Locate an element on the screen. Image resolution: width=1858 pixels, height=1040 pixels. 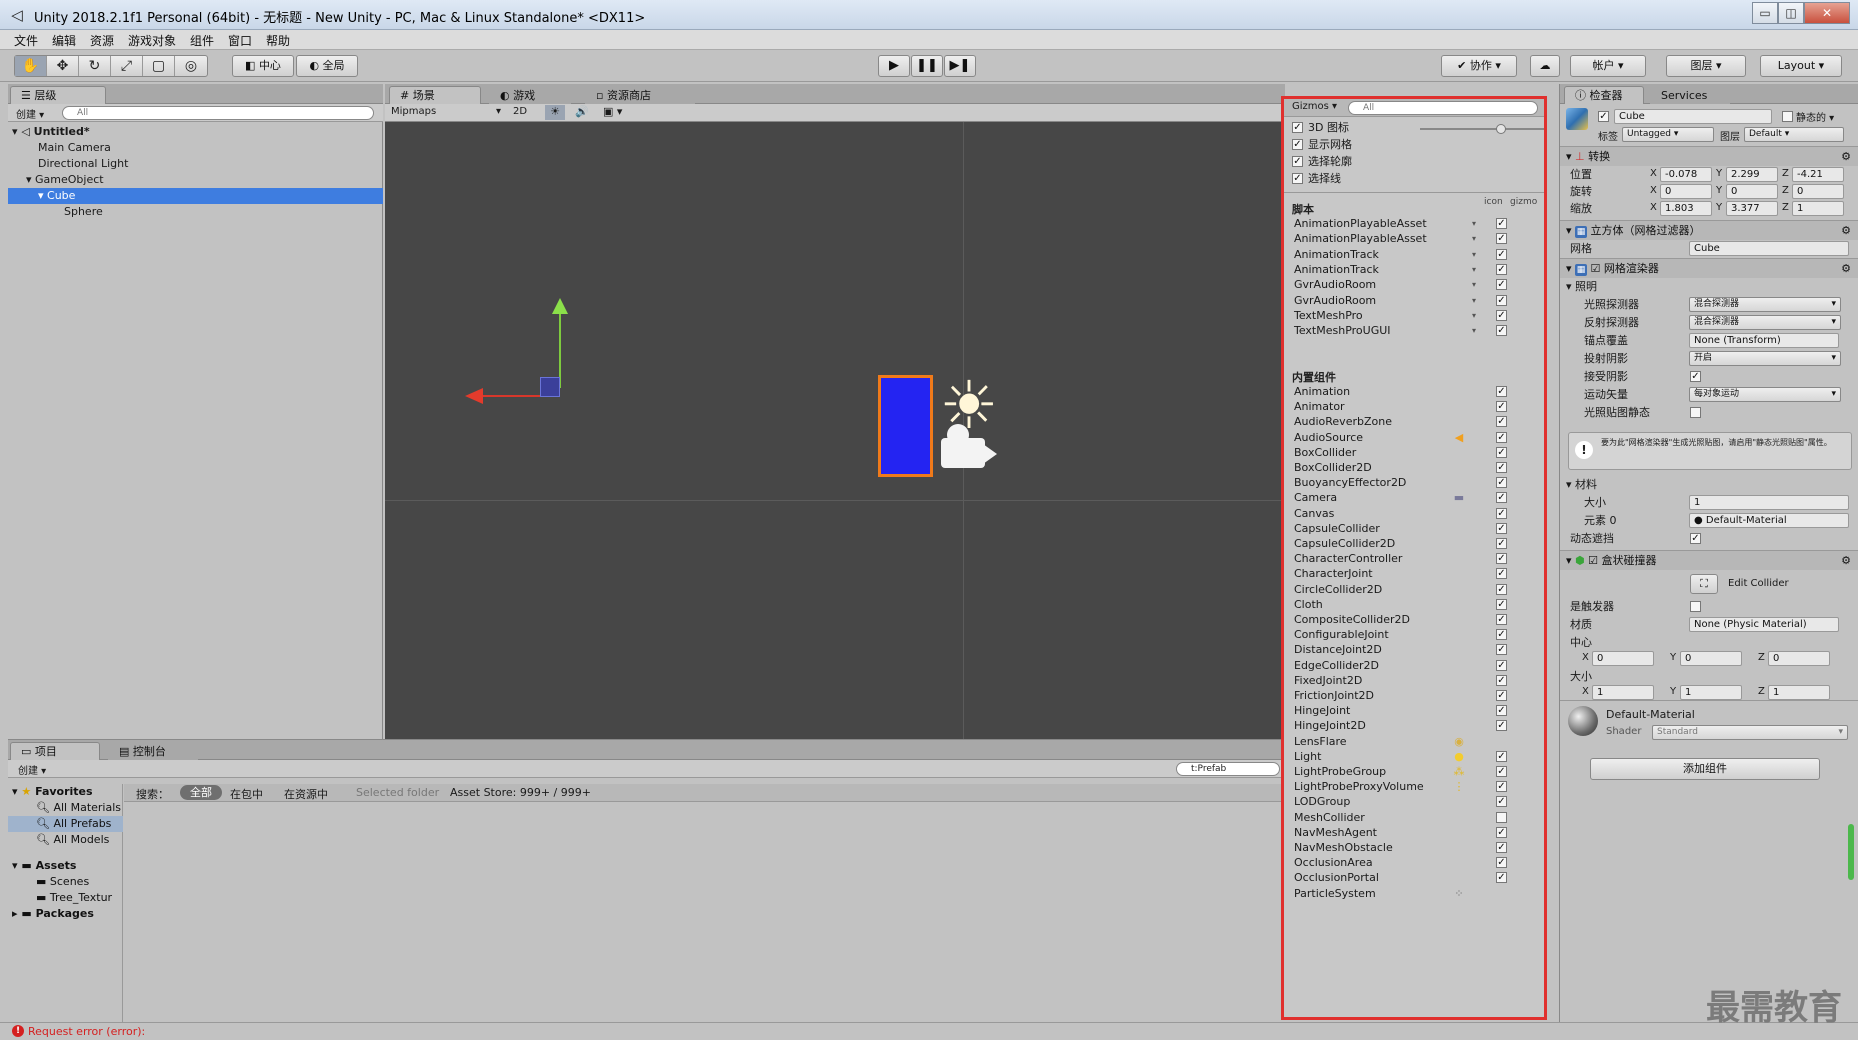
step-button: ▶❚ is located at coordinates (960, 66).